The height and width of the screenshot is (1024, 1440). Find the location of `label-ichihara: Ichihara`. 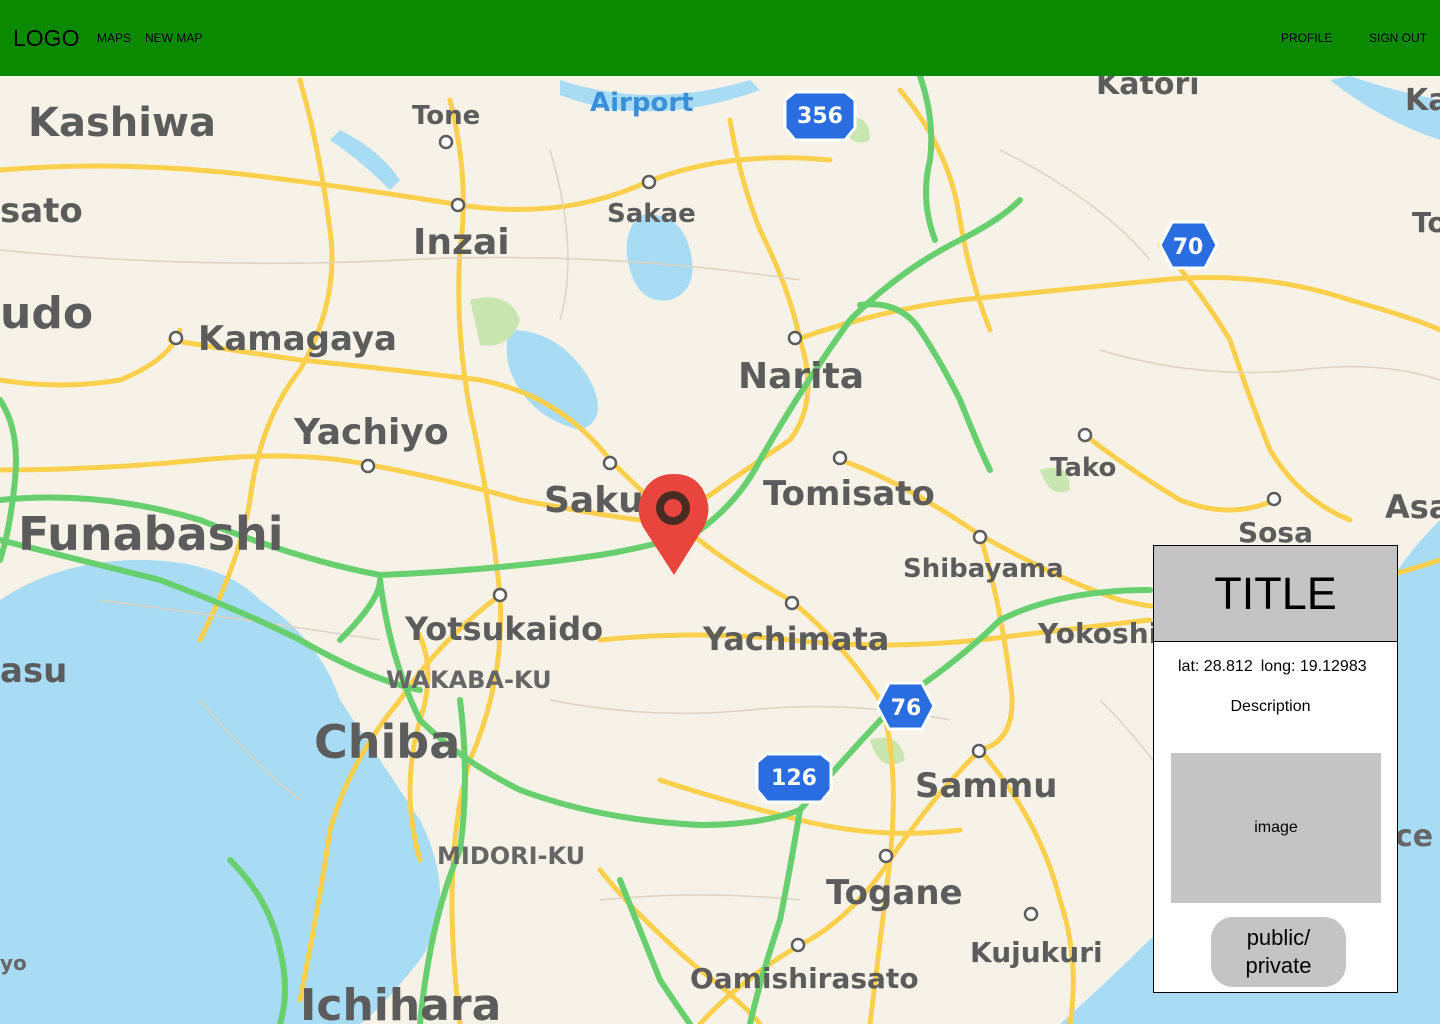

label-ichihara: Ichihara is located at coordinates (400, 1002).